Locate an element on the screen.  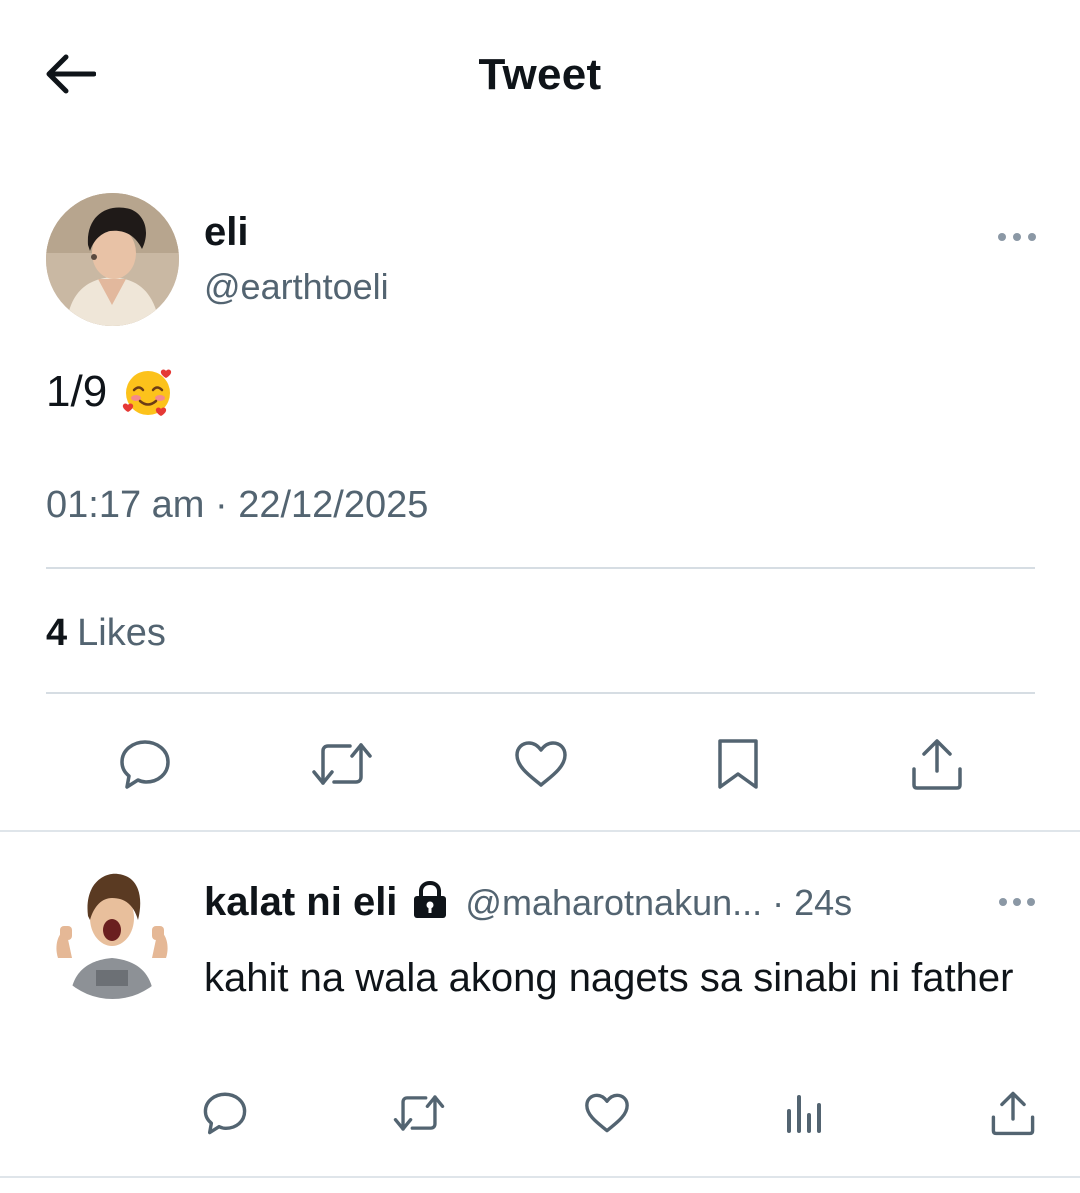
lock-icon is located at coordinates (430, 902).